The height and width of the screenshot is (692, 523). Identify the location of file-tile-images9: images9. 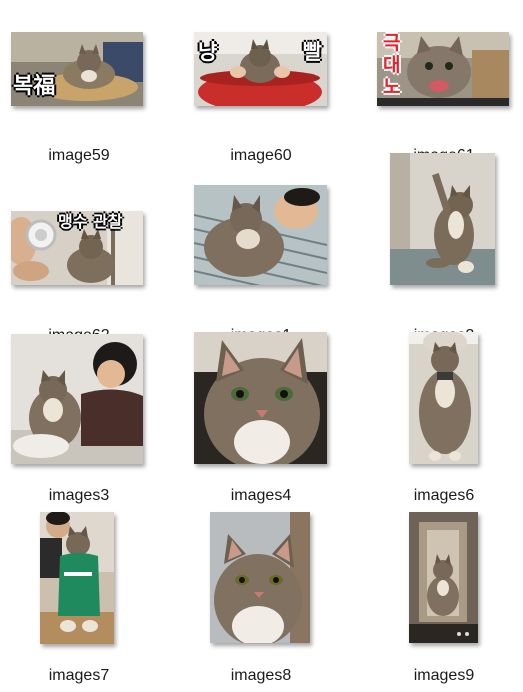
(444, 602).